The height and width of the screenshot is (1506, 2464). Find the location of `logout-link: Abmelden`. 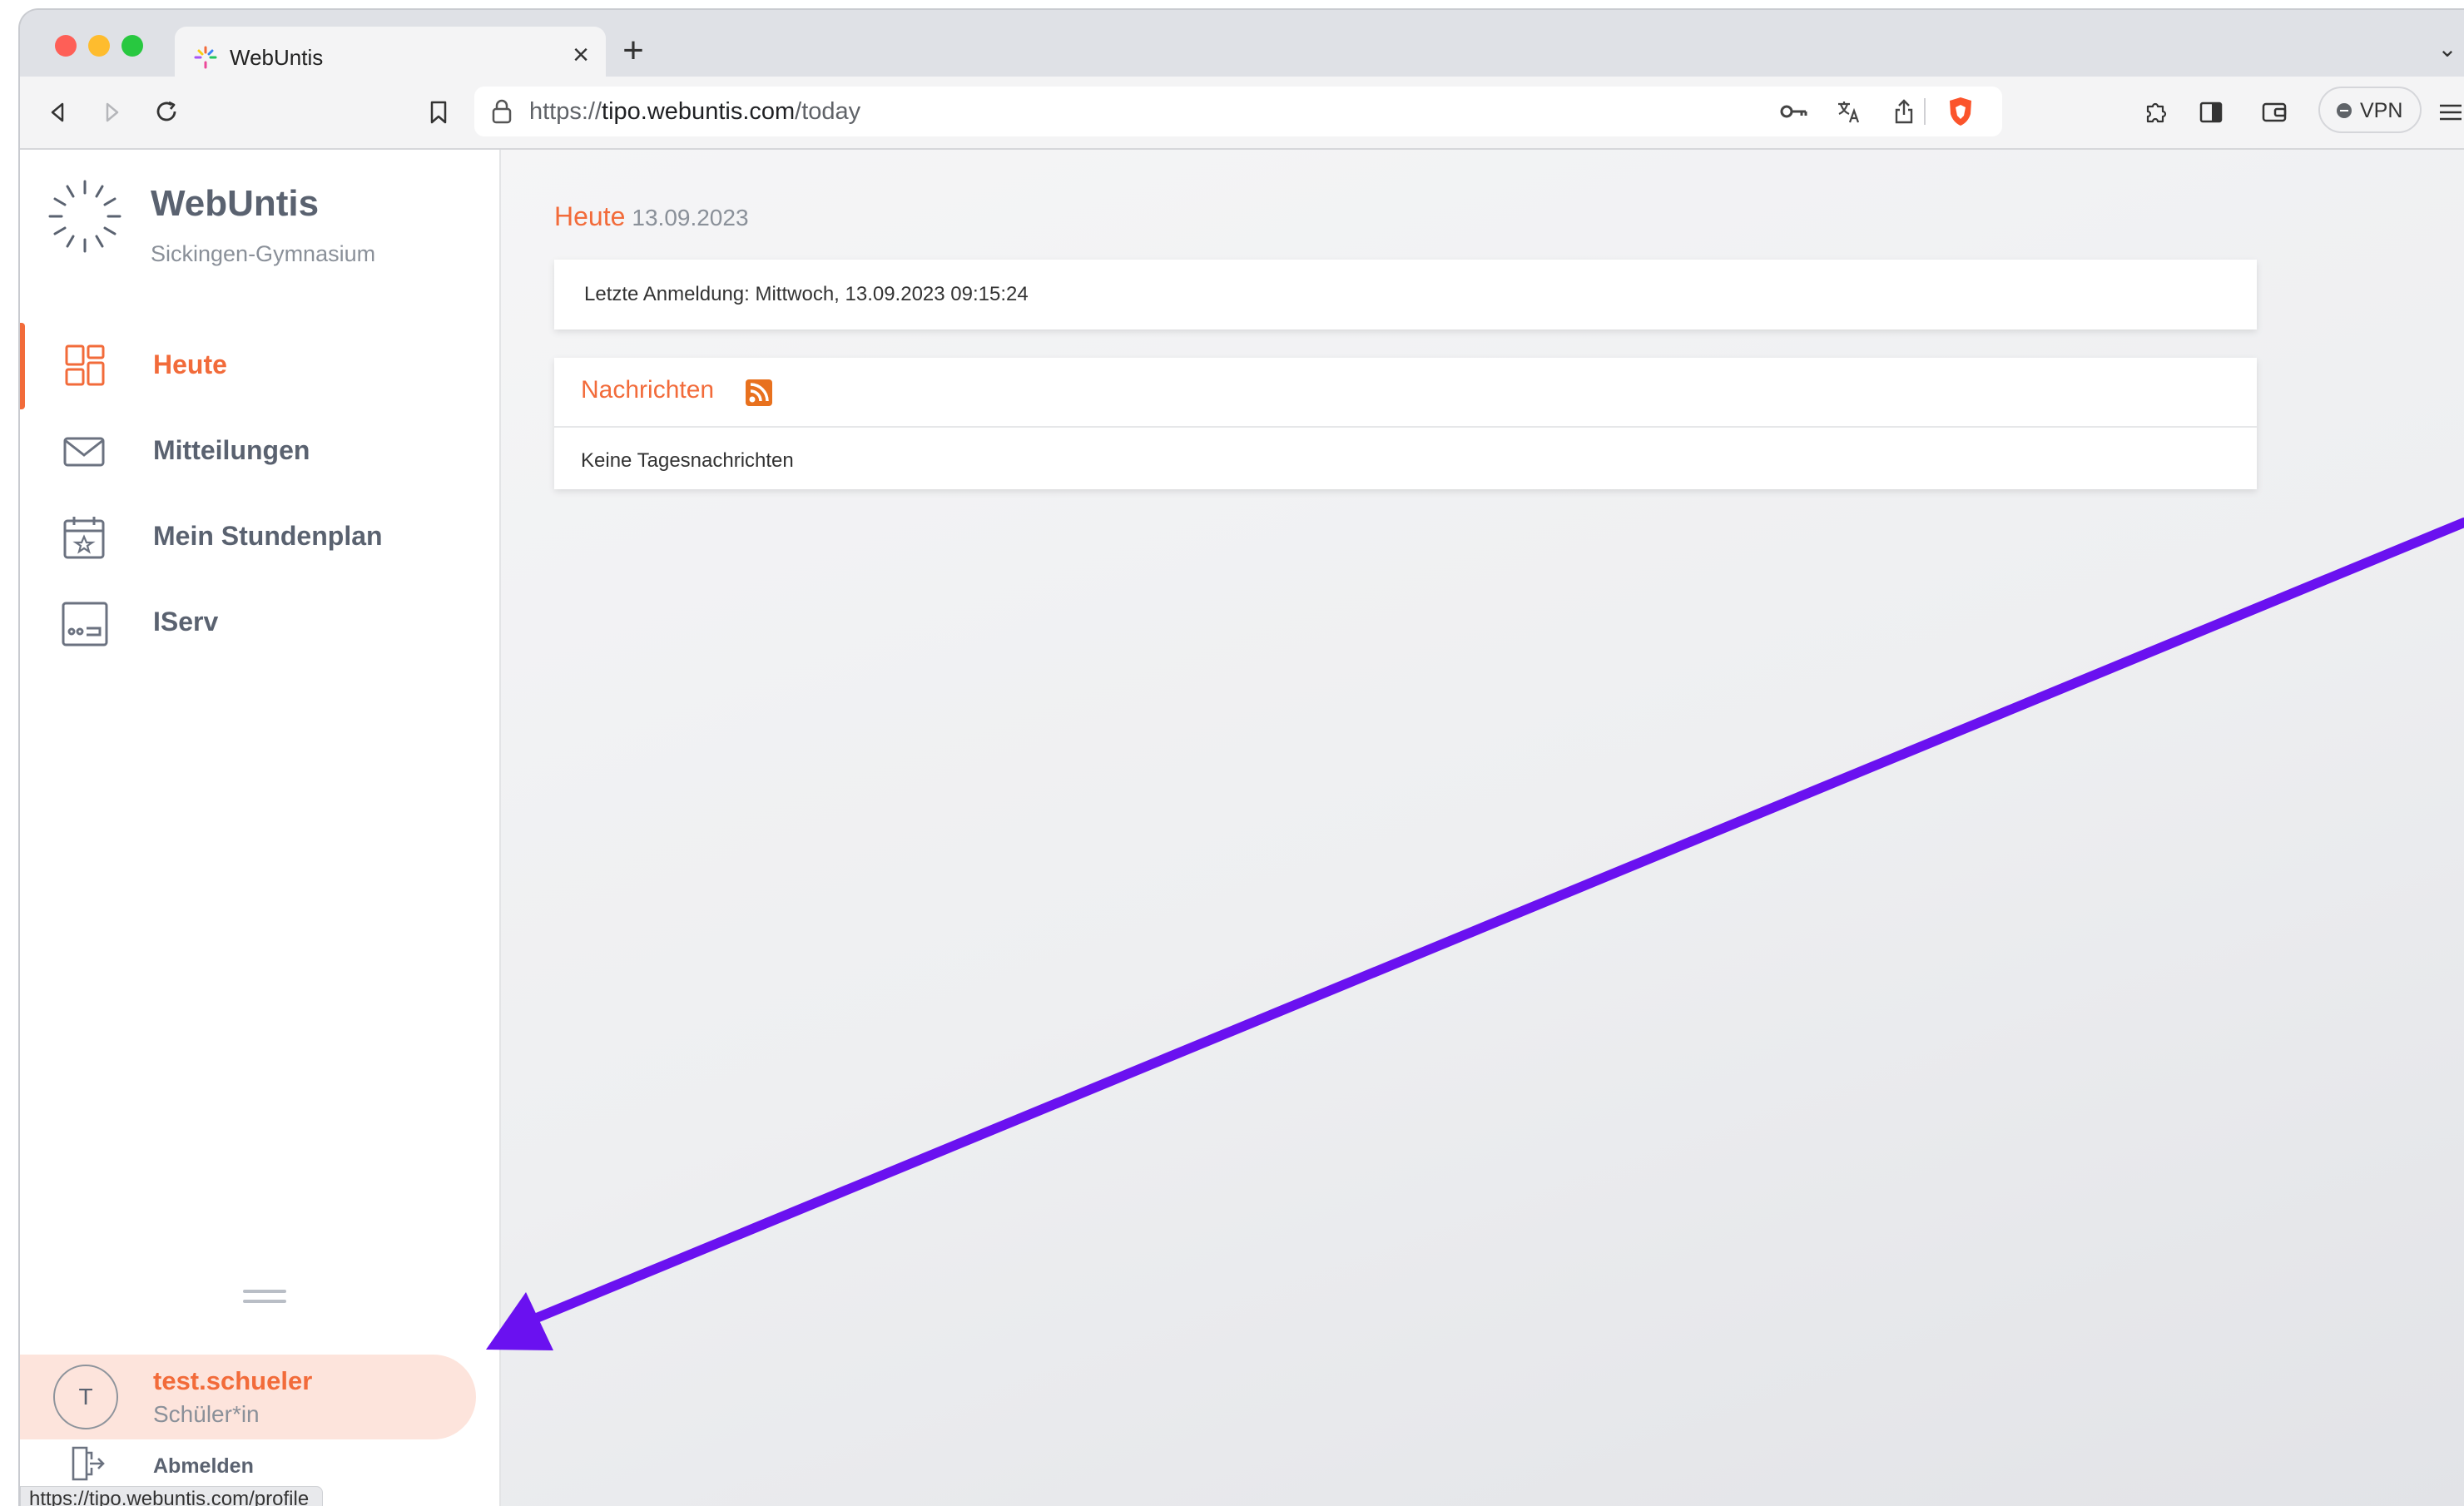

logout-link: Abmelden is located at coordinates (203, 1467).